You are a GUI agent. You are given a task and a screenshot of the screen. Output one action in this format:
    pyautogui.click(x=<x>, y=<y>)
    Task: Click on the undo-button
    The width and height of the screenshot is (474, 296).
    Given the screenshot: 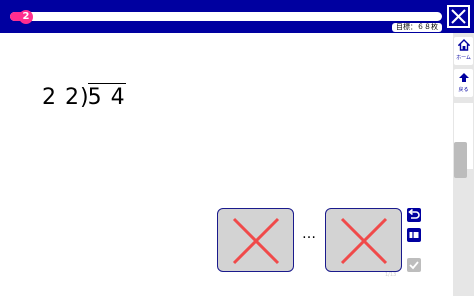 What is the action you would take?
    pyautogui.click(x=414, y=215)
    